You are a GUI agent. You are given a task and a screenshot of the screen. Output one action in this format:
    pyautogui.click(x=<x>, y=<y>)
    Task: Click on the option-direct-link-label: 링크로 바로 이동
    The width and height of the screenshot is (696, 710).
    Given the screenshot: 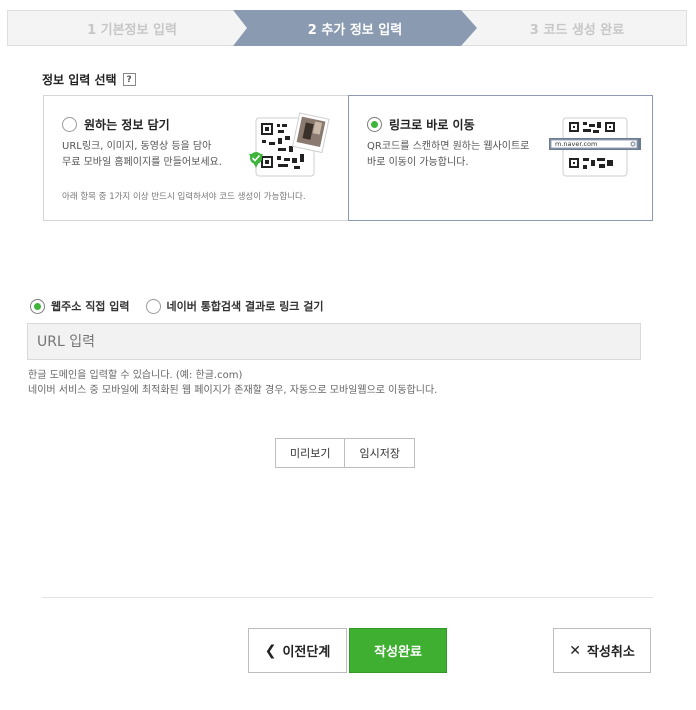 What is the action you would take?
    pyautogui.click(x=432, y=125)
    